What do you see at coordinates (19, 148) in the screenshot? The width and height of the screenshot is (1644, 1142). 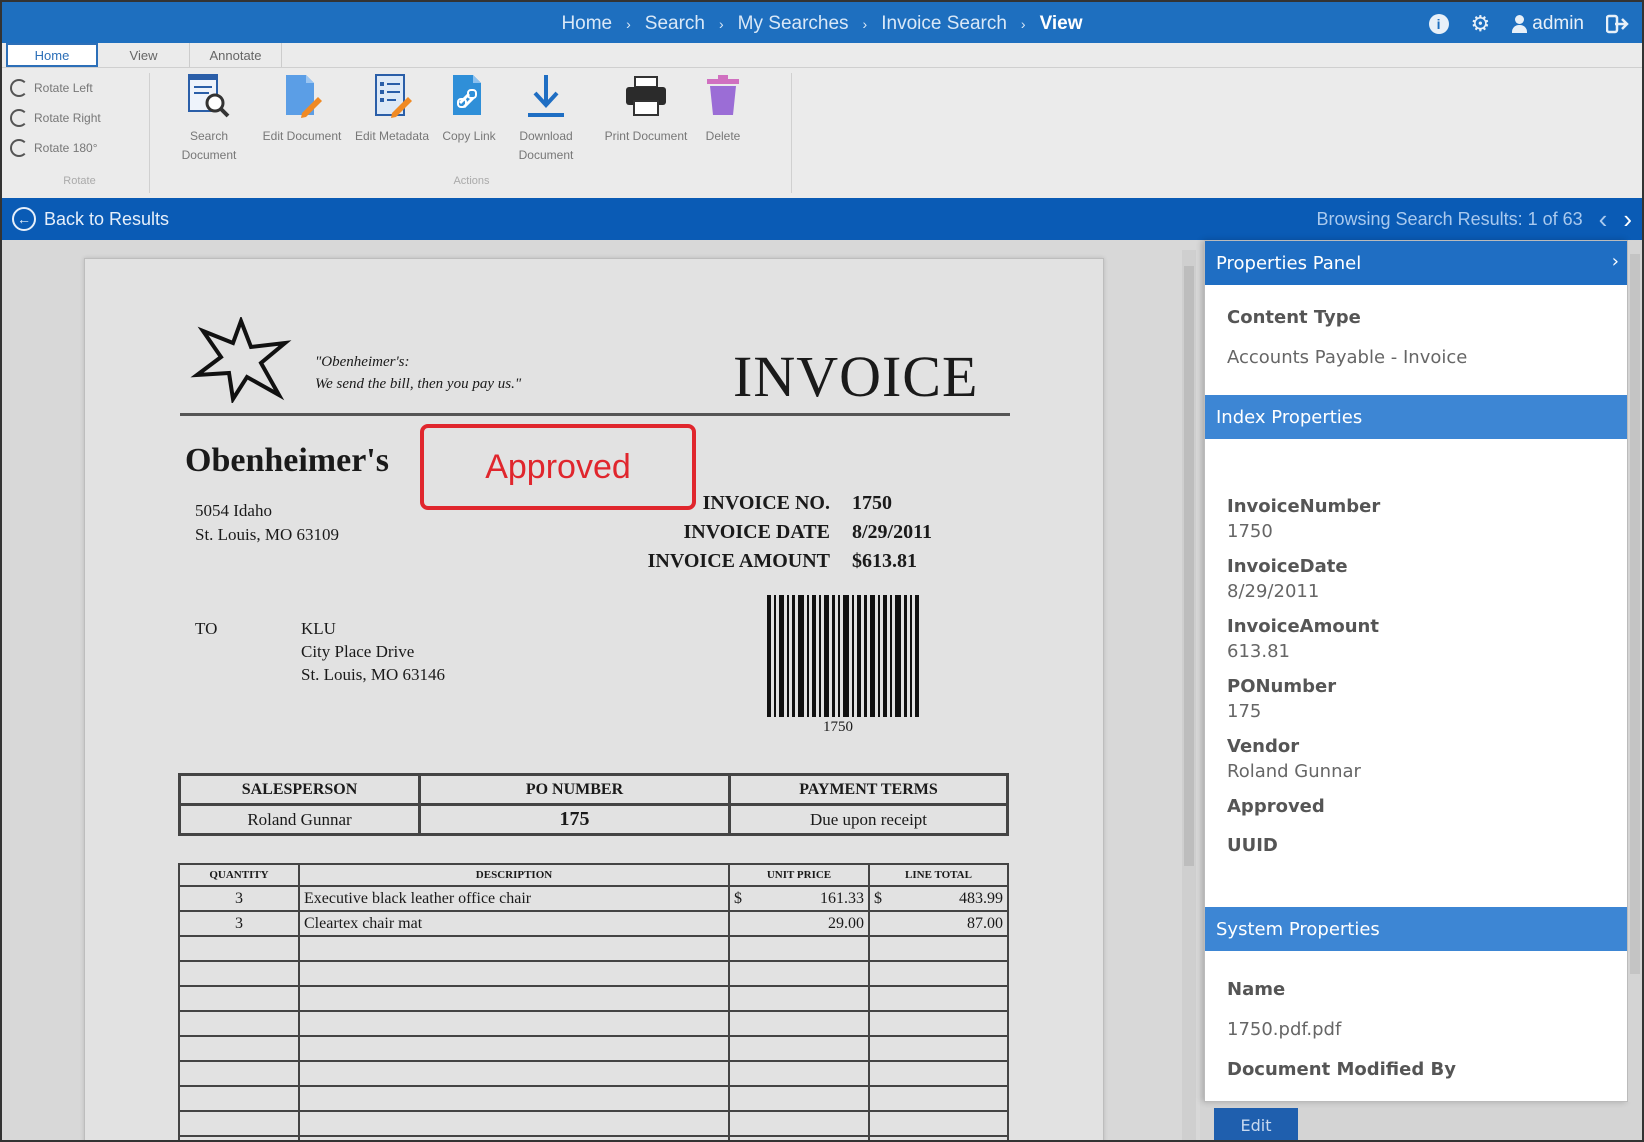 I see `rotate-180-icon` at bounding box center [19, 148].